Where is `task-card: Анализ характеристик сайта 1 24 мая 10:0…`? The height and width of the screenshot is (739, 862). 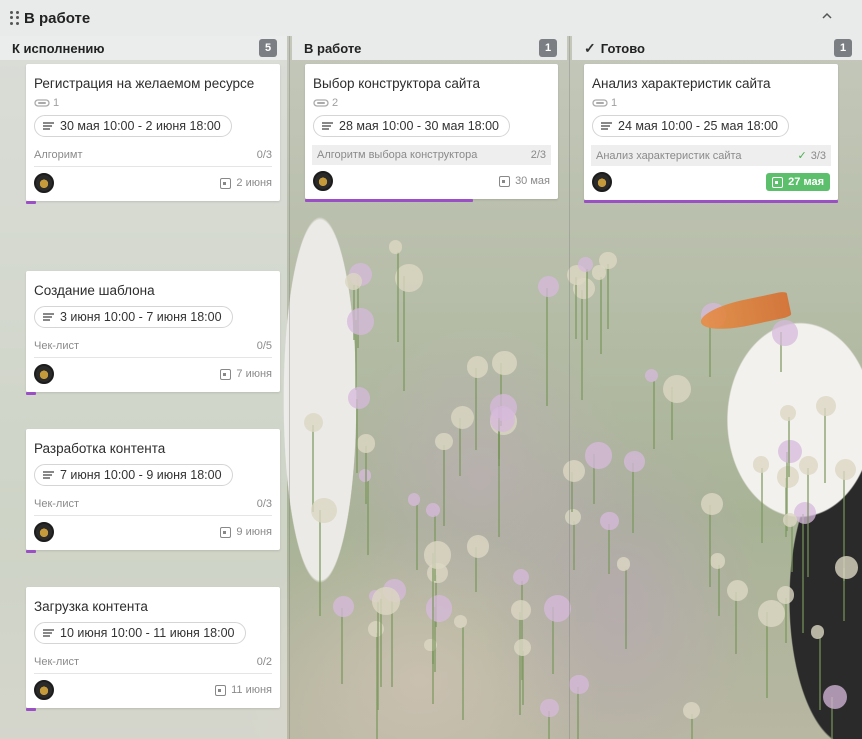 task-card: Анализ характеристик сайта 1 24 мая 10:0… is located at coordinates (711, 133).